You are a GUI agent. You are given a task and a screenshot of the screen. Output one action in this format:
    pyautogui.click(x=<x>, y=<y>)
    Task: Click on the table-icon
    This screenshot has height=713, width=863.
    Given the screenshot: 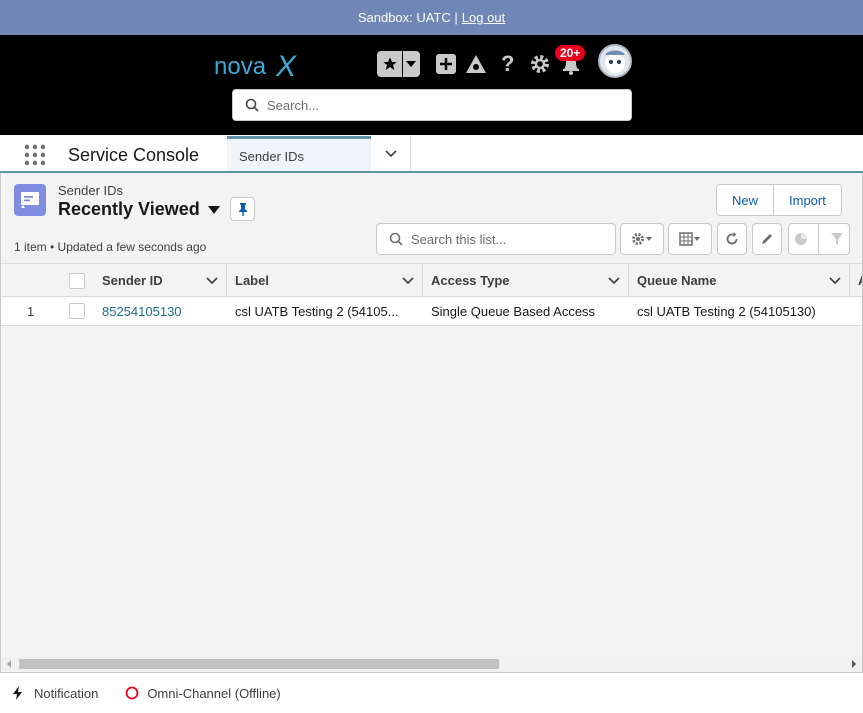 What is the action you would take?
    pyautogui.click(x=689, y=239)
    